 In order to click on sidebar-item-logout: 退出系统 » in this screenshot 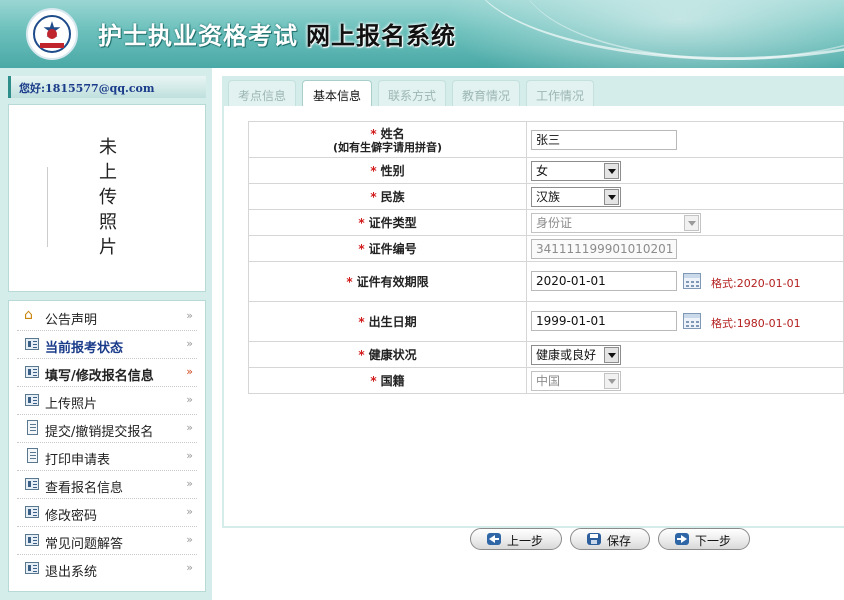, I will do `click(107, 569)`.